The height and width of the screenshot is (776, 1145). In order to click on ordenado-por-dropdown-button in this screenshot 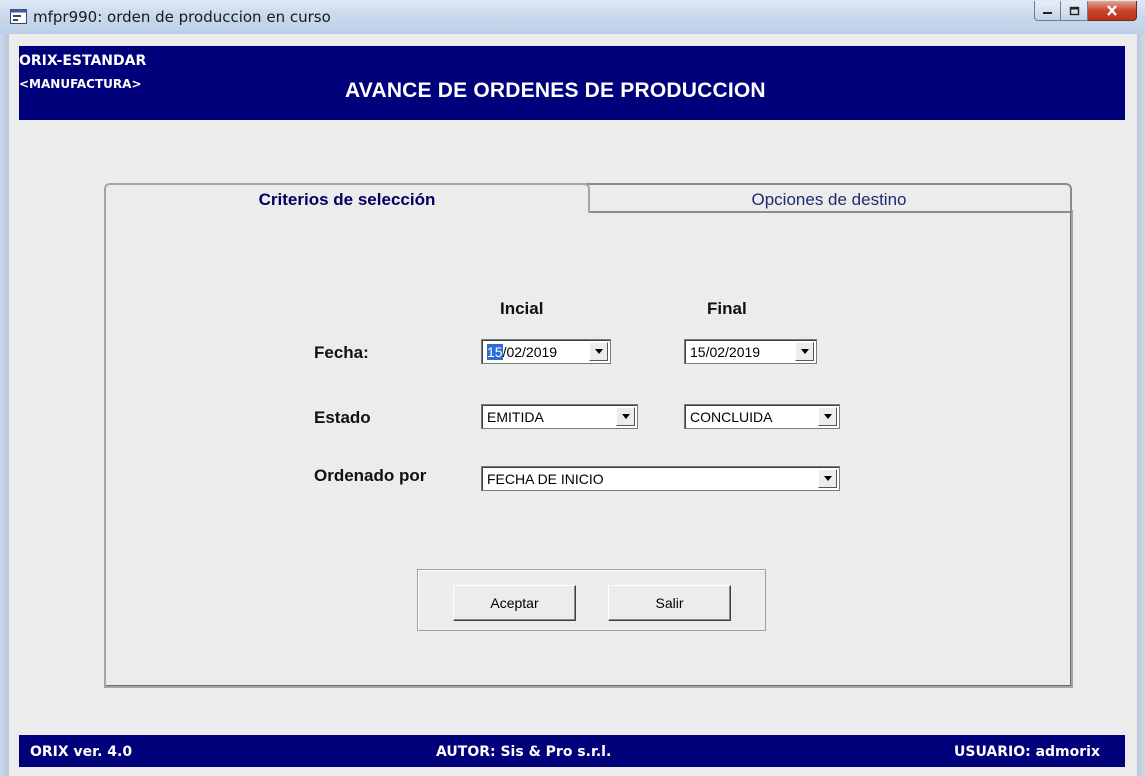, I will do `click(827, 478)`.